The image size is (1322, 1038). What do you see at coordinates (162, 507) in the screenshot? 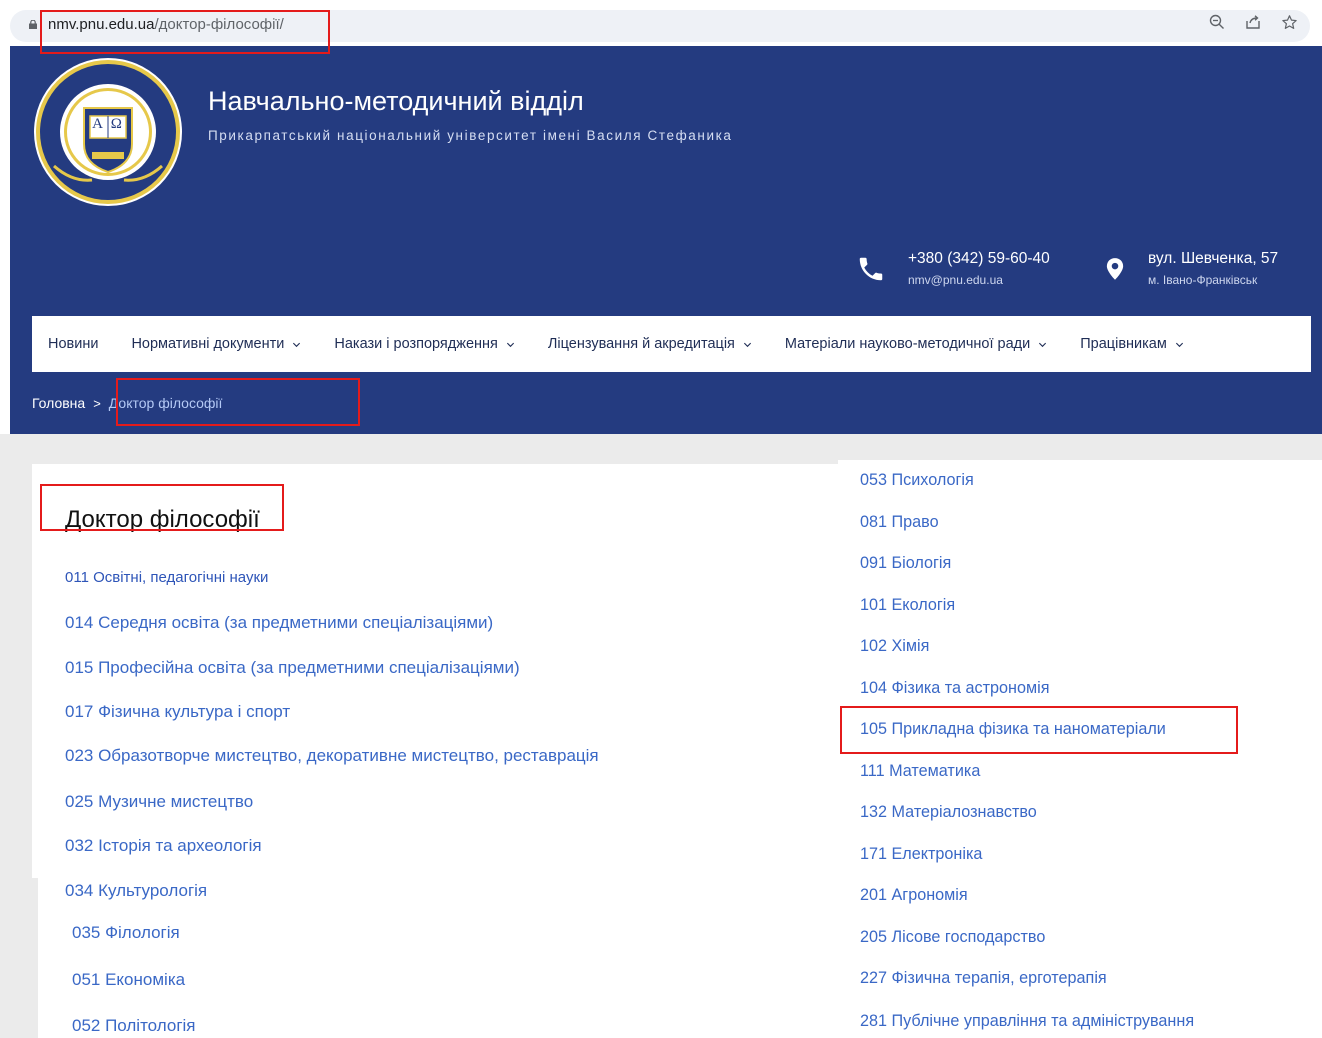
I see `highlight-box-title` at bounding box center [162, 507].